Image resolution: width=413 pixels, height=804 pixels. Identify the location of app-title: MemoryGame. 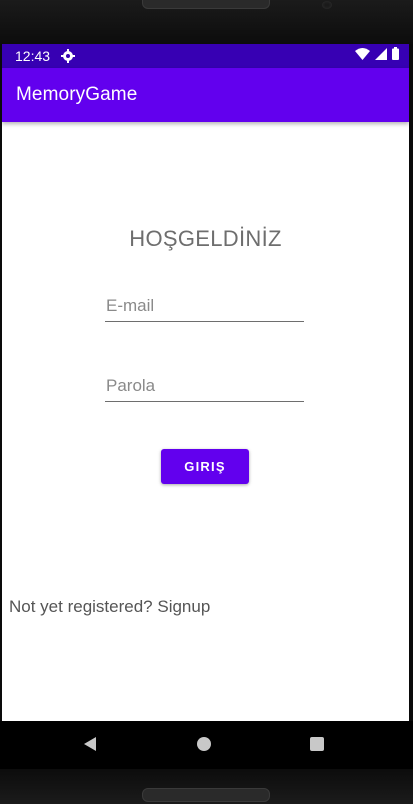
(77, 94).